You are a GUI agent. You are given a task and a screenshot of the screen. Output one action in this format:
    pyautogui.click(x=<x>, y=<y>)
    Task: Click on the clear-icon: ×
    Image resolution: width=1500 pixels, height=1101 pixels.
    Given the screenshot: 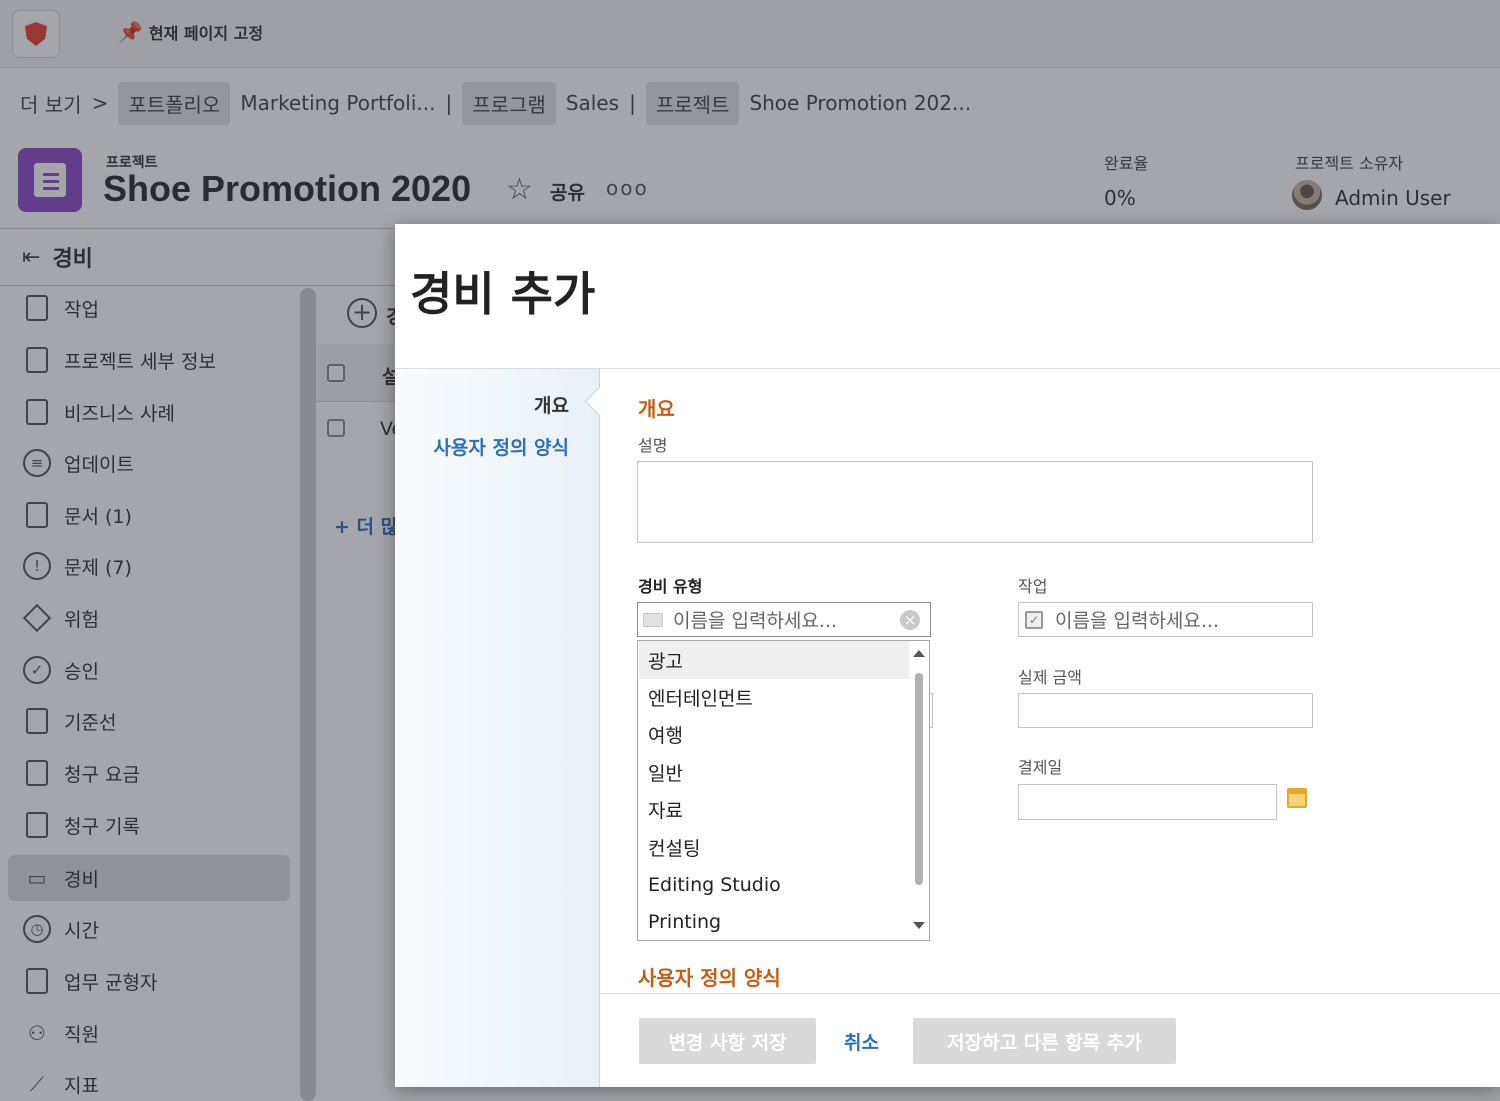 What is the action you would take?
    pyautogui.click(x=910, y=620)
    